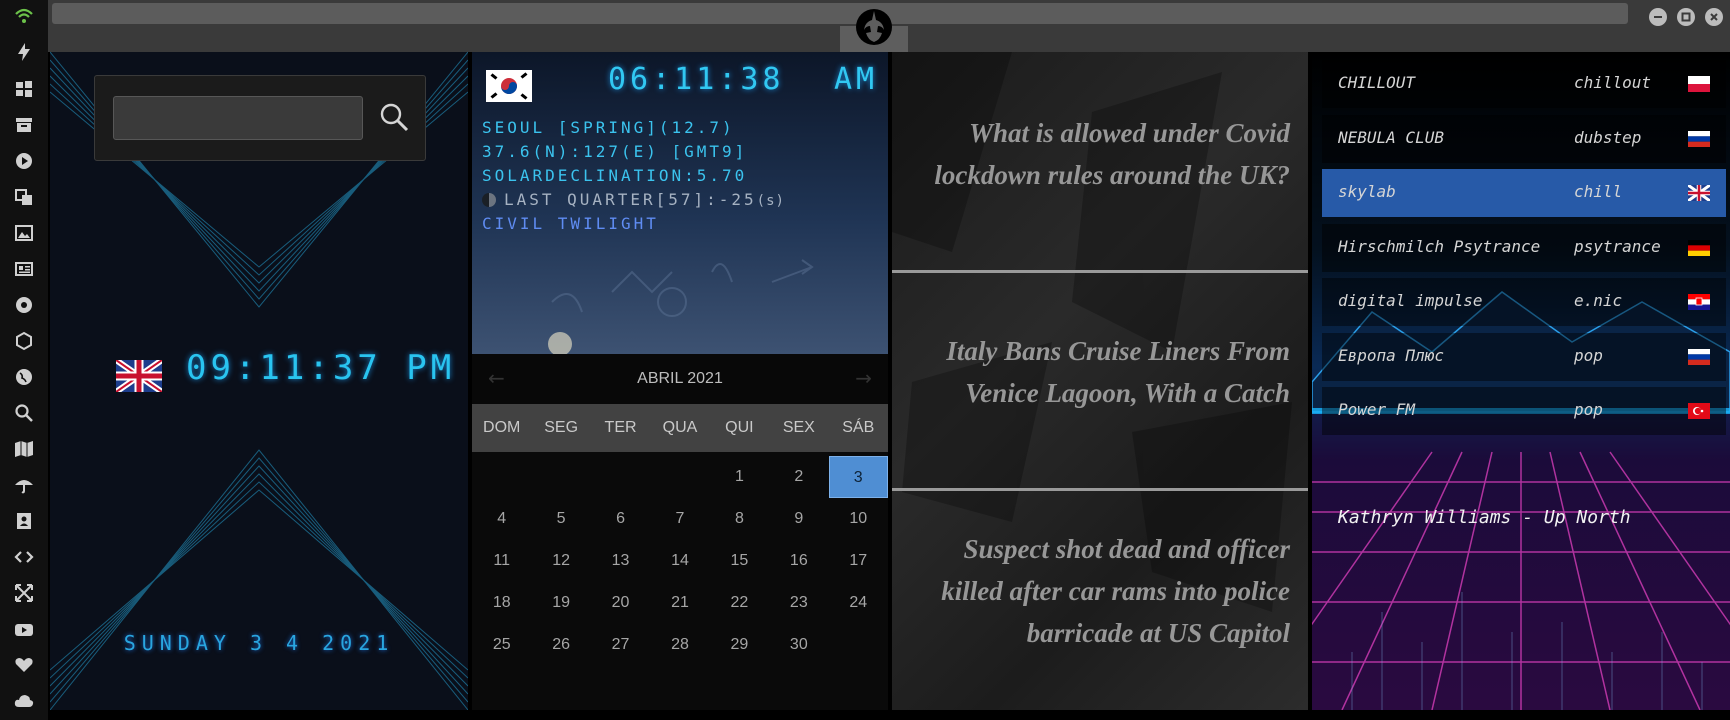 The image size is (1730, 720). Describe the element at coordinates (24, 557) in the screenshot. I see `code-icon` at that location.